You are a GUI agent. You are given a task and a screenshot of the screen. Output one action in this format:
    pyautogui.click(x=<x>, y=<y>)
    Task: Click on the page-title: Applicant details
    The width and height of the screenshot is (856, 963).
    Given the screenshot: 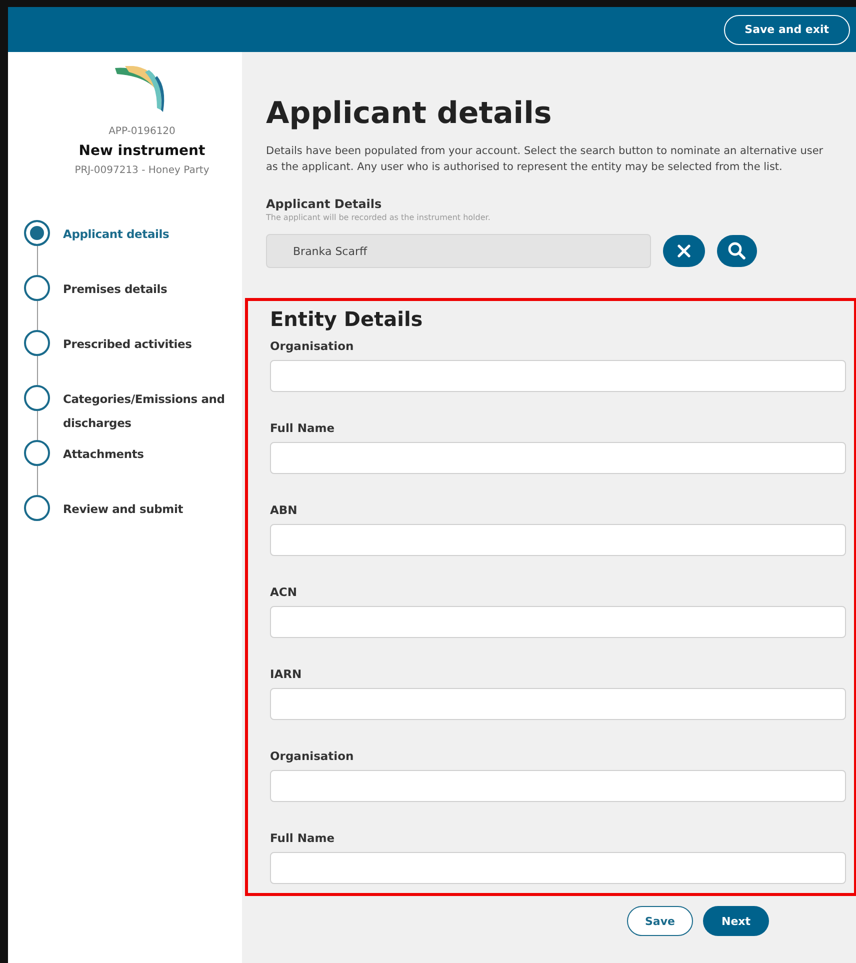 What is the action you would take?
    pyautogui.click(x=409, y=113)
    